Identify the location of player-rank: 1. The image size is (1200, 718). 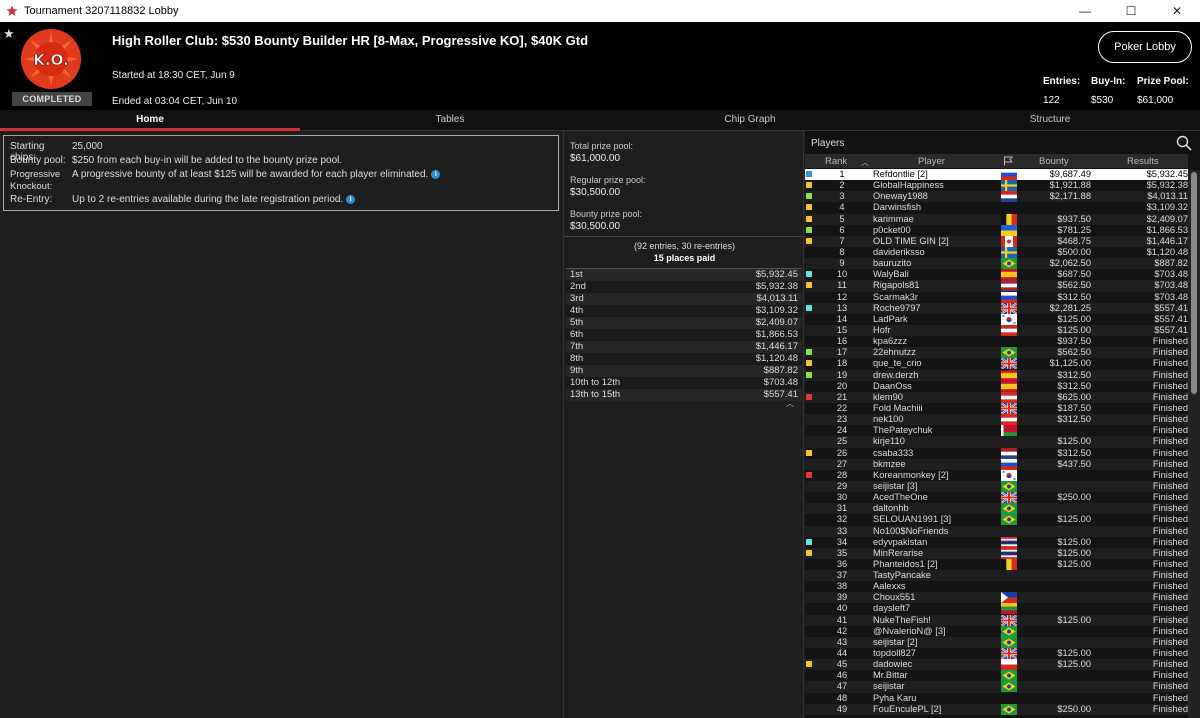
(842, 174).